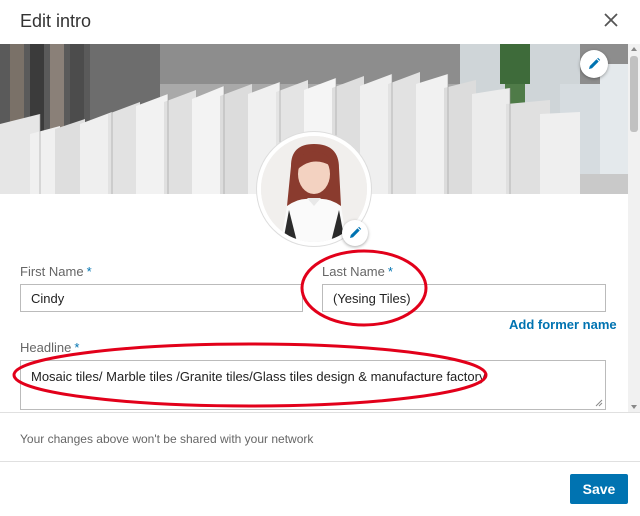 The width and height of the screenshot is (640, 516). What do you see at coordinates (611, 20) in the screenshot?
I see `close-icon` at bounding box center [611, 20].